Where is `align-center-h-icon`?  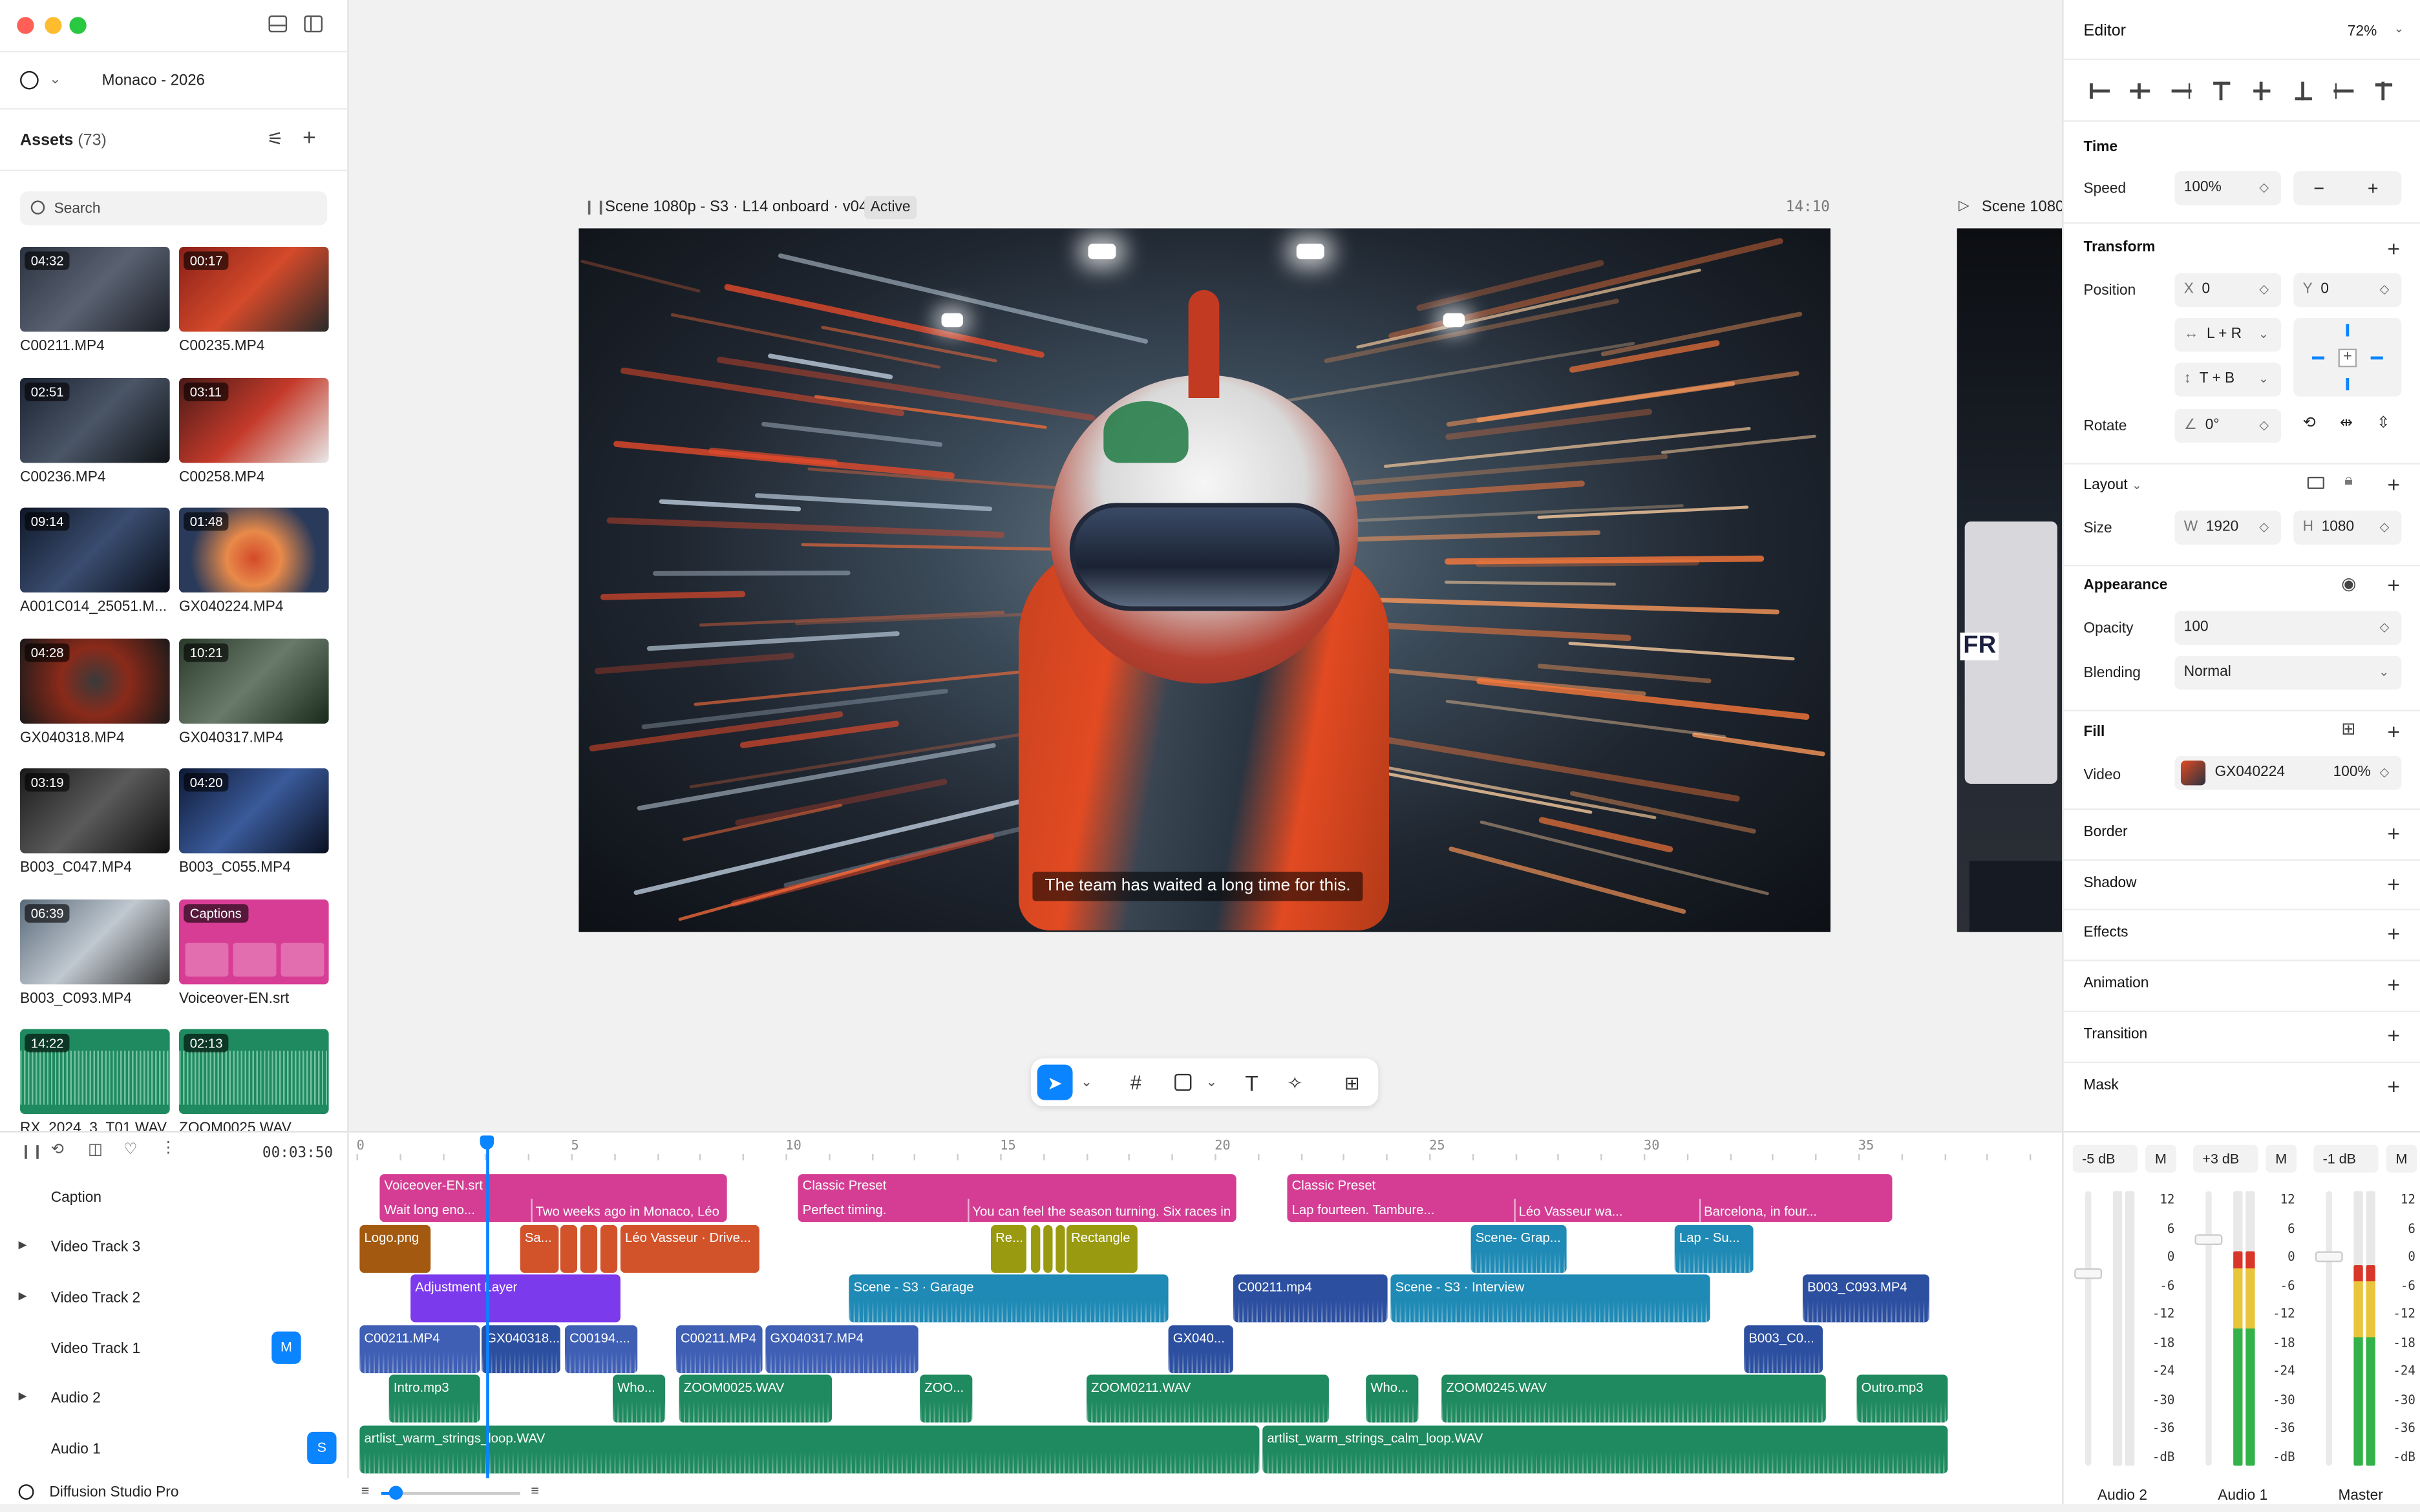
align-center-h-icon is located at coordinates (2140, 92).